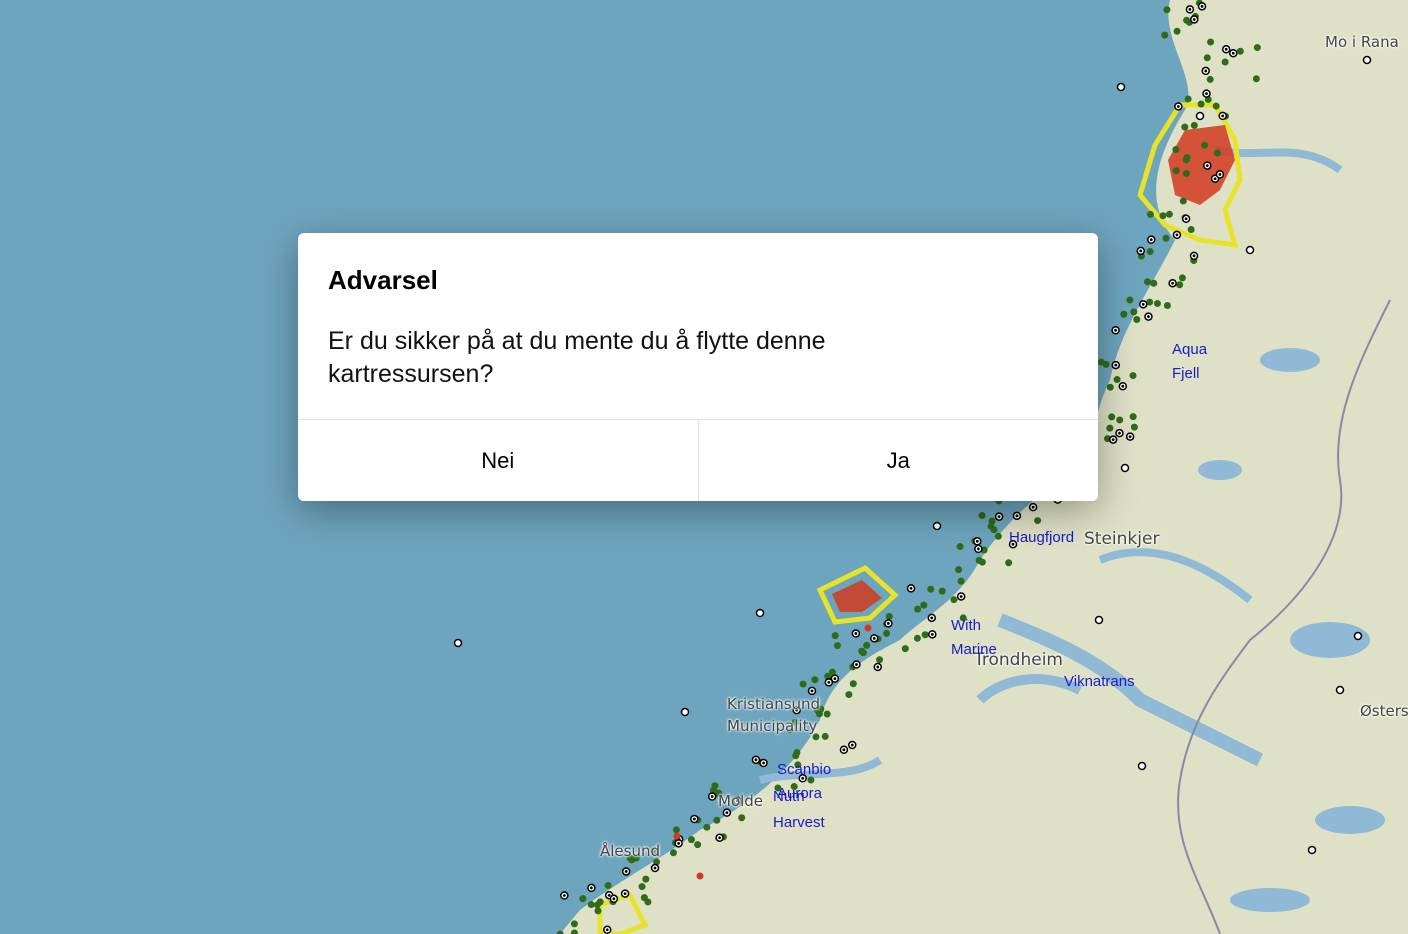 The image size is (1408, 934). I want to click on yes-button: Ja, so click(897, 460).